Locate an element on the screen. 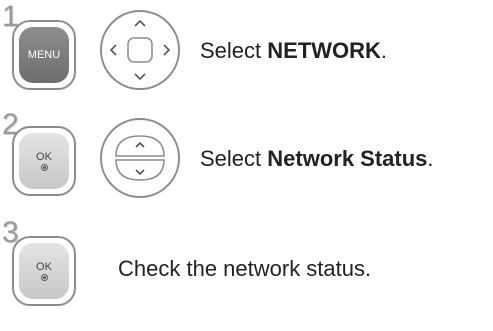 The height and width of the screenshot is (331, 493). menu-button-label: MENU is located at coordinates (44, 55).